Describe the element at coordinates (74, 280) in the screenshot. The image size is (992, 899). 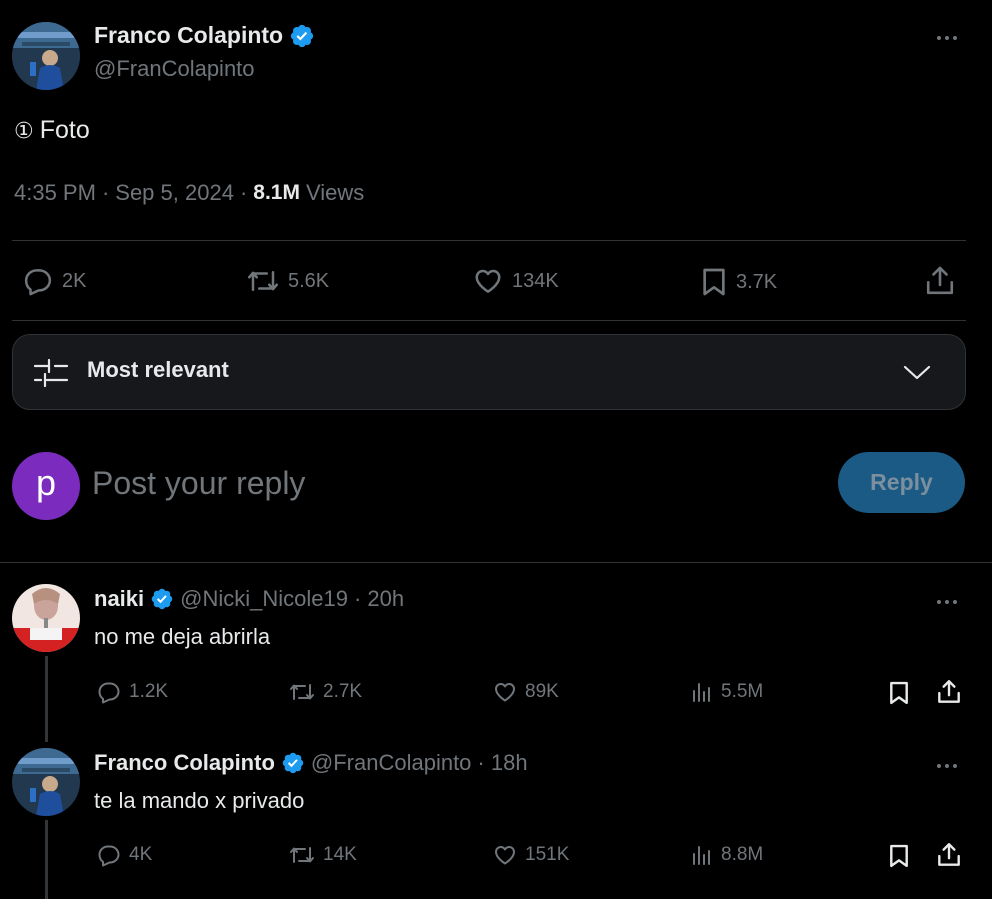
I see `reply-count: 2K` at that location.